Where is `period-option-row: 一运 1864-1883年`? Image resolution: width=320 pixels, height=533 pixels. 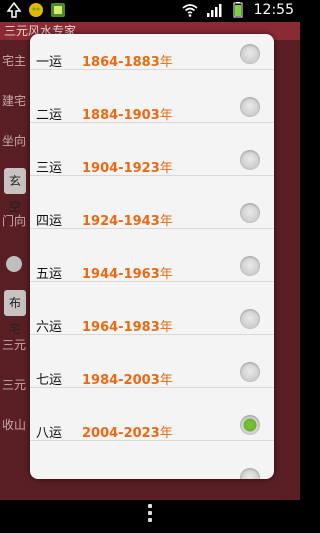
period-option-row: 一运 1864-1883年 is located at coordinates (152, 52).